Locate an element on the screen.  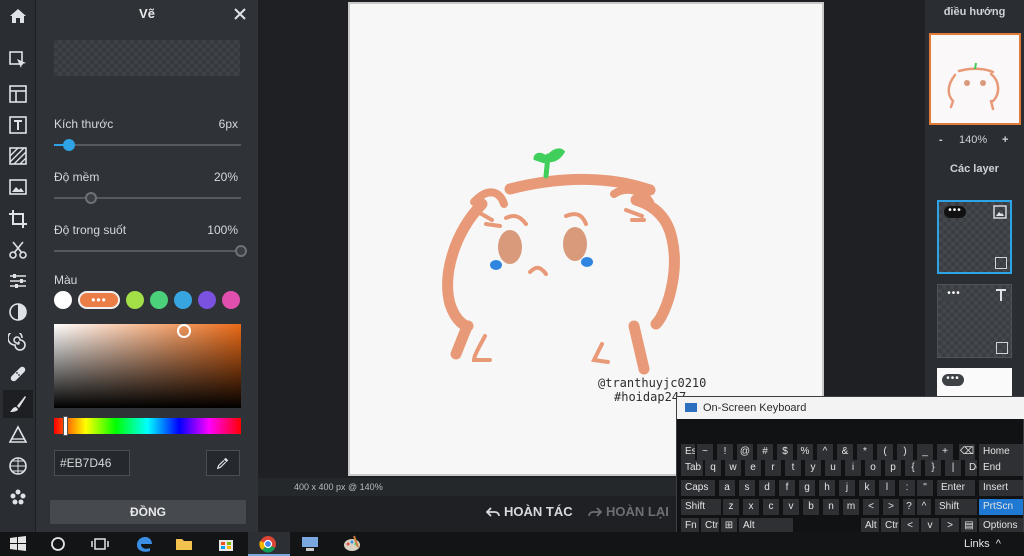
keyboard-key: } is located at coordinates (933, 468).